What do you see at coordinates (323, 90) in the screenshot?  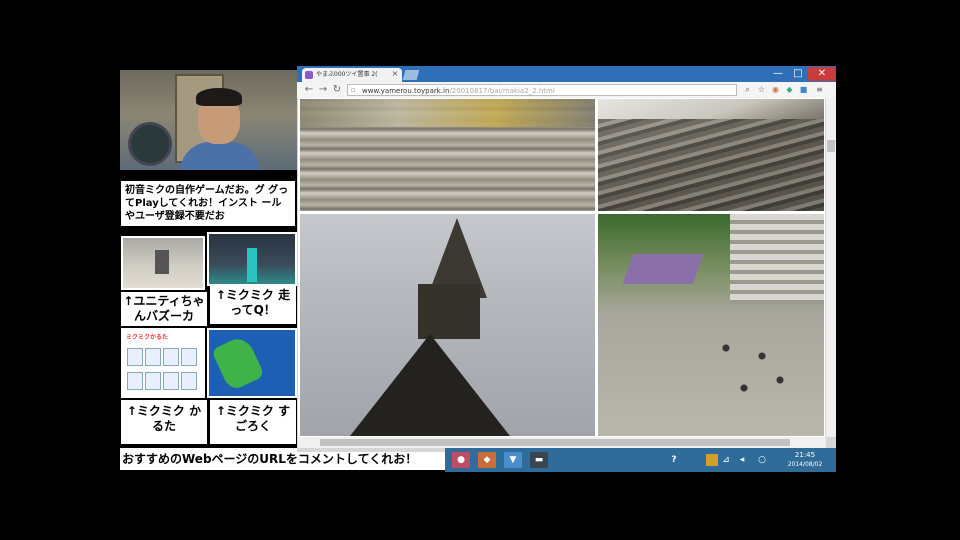 I see `forward-button: →` at bounding box center [323, 90].